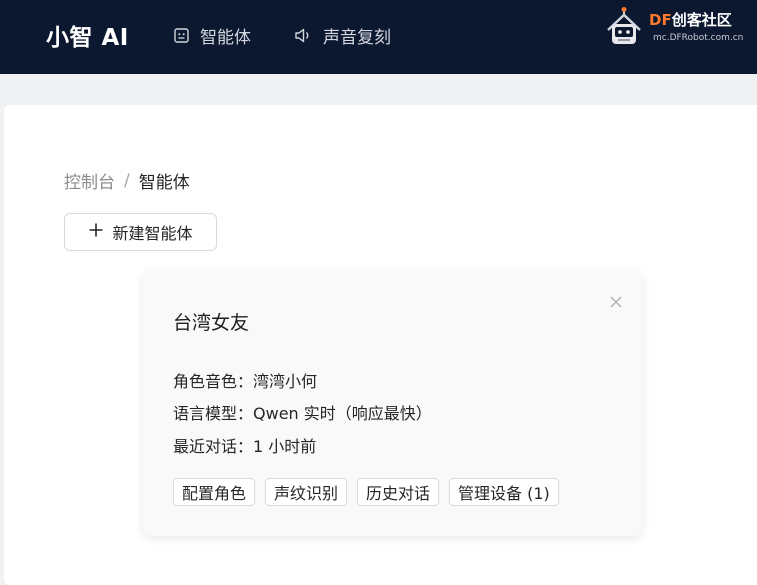 This screenshot has height=585, width=757. I want to click on recent-value: 1 小时前, so click(285, 446).